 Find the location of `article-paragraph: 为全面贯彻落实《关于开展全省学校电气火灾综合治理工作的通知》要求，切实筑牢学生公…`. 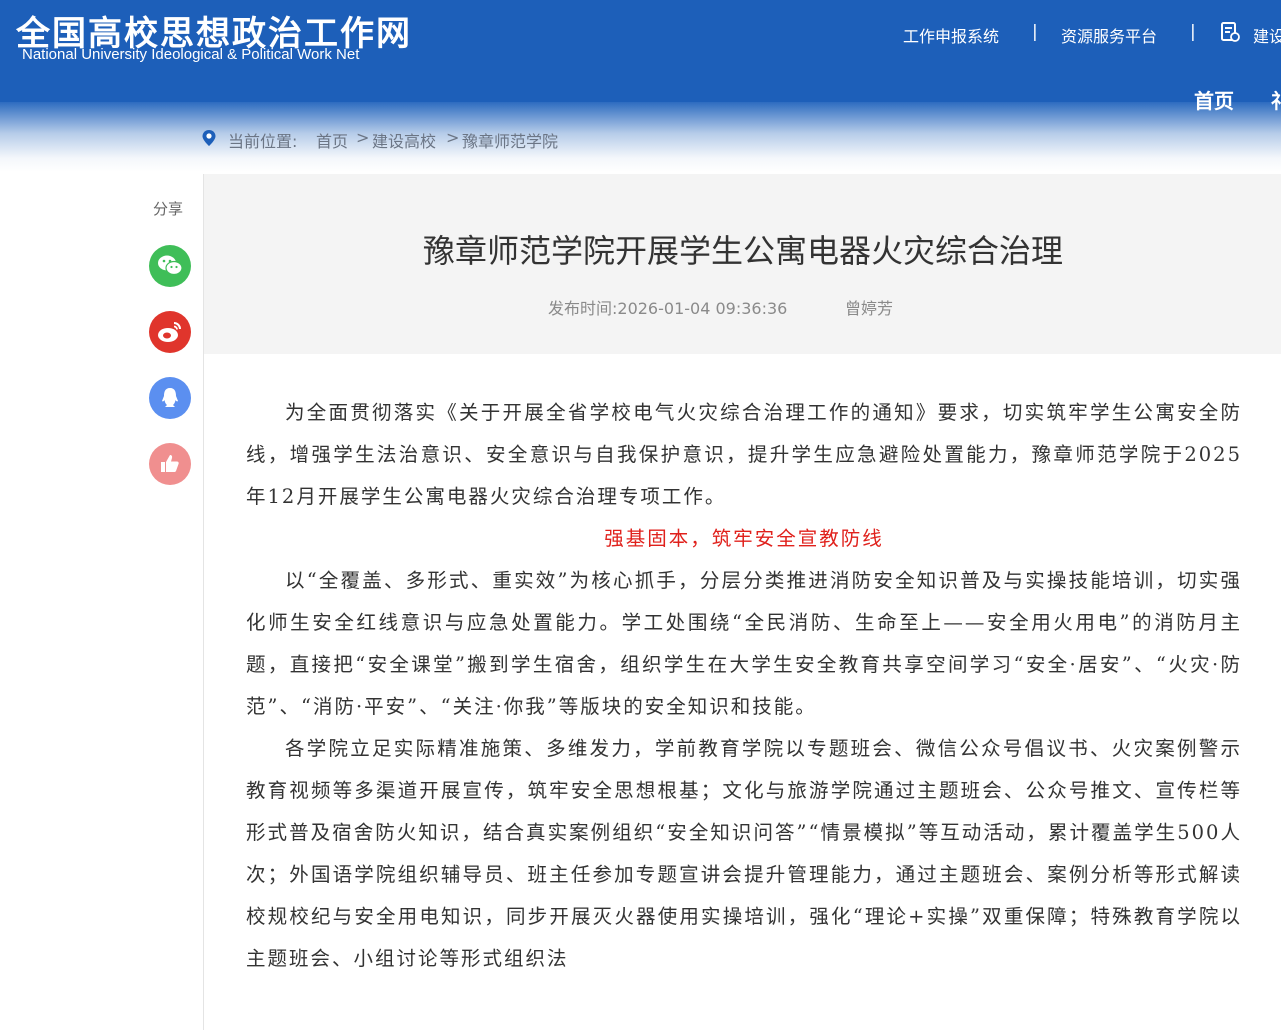

article-paragraph: 为全面贯彻落实《关于开展全省学校电气火灾综合治理工作的通知》要求，切实筑牢学生公… is located at coordinates (744, 454).